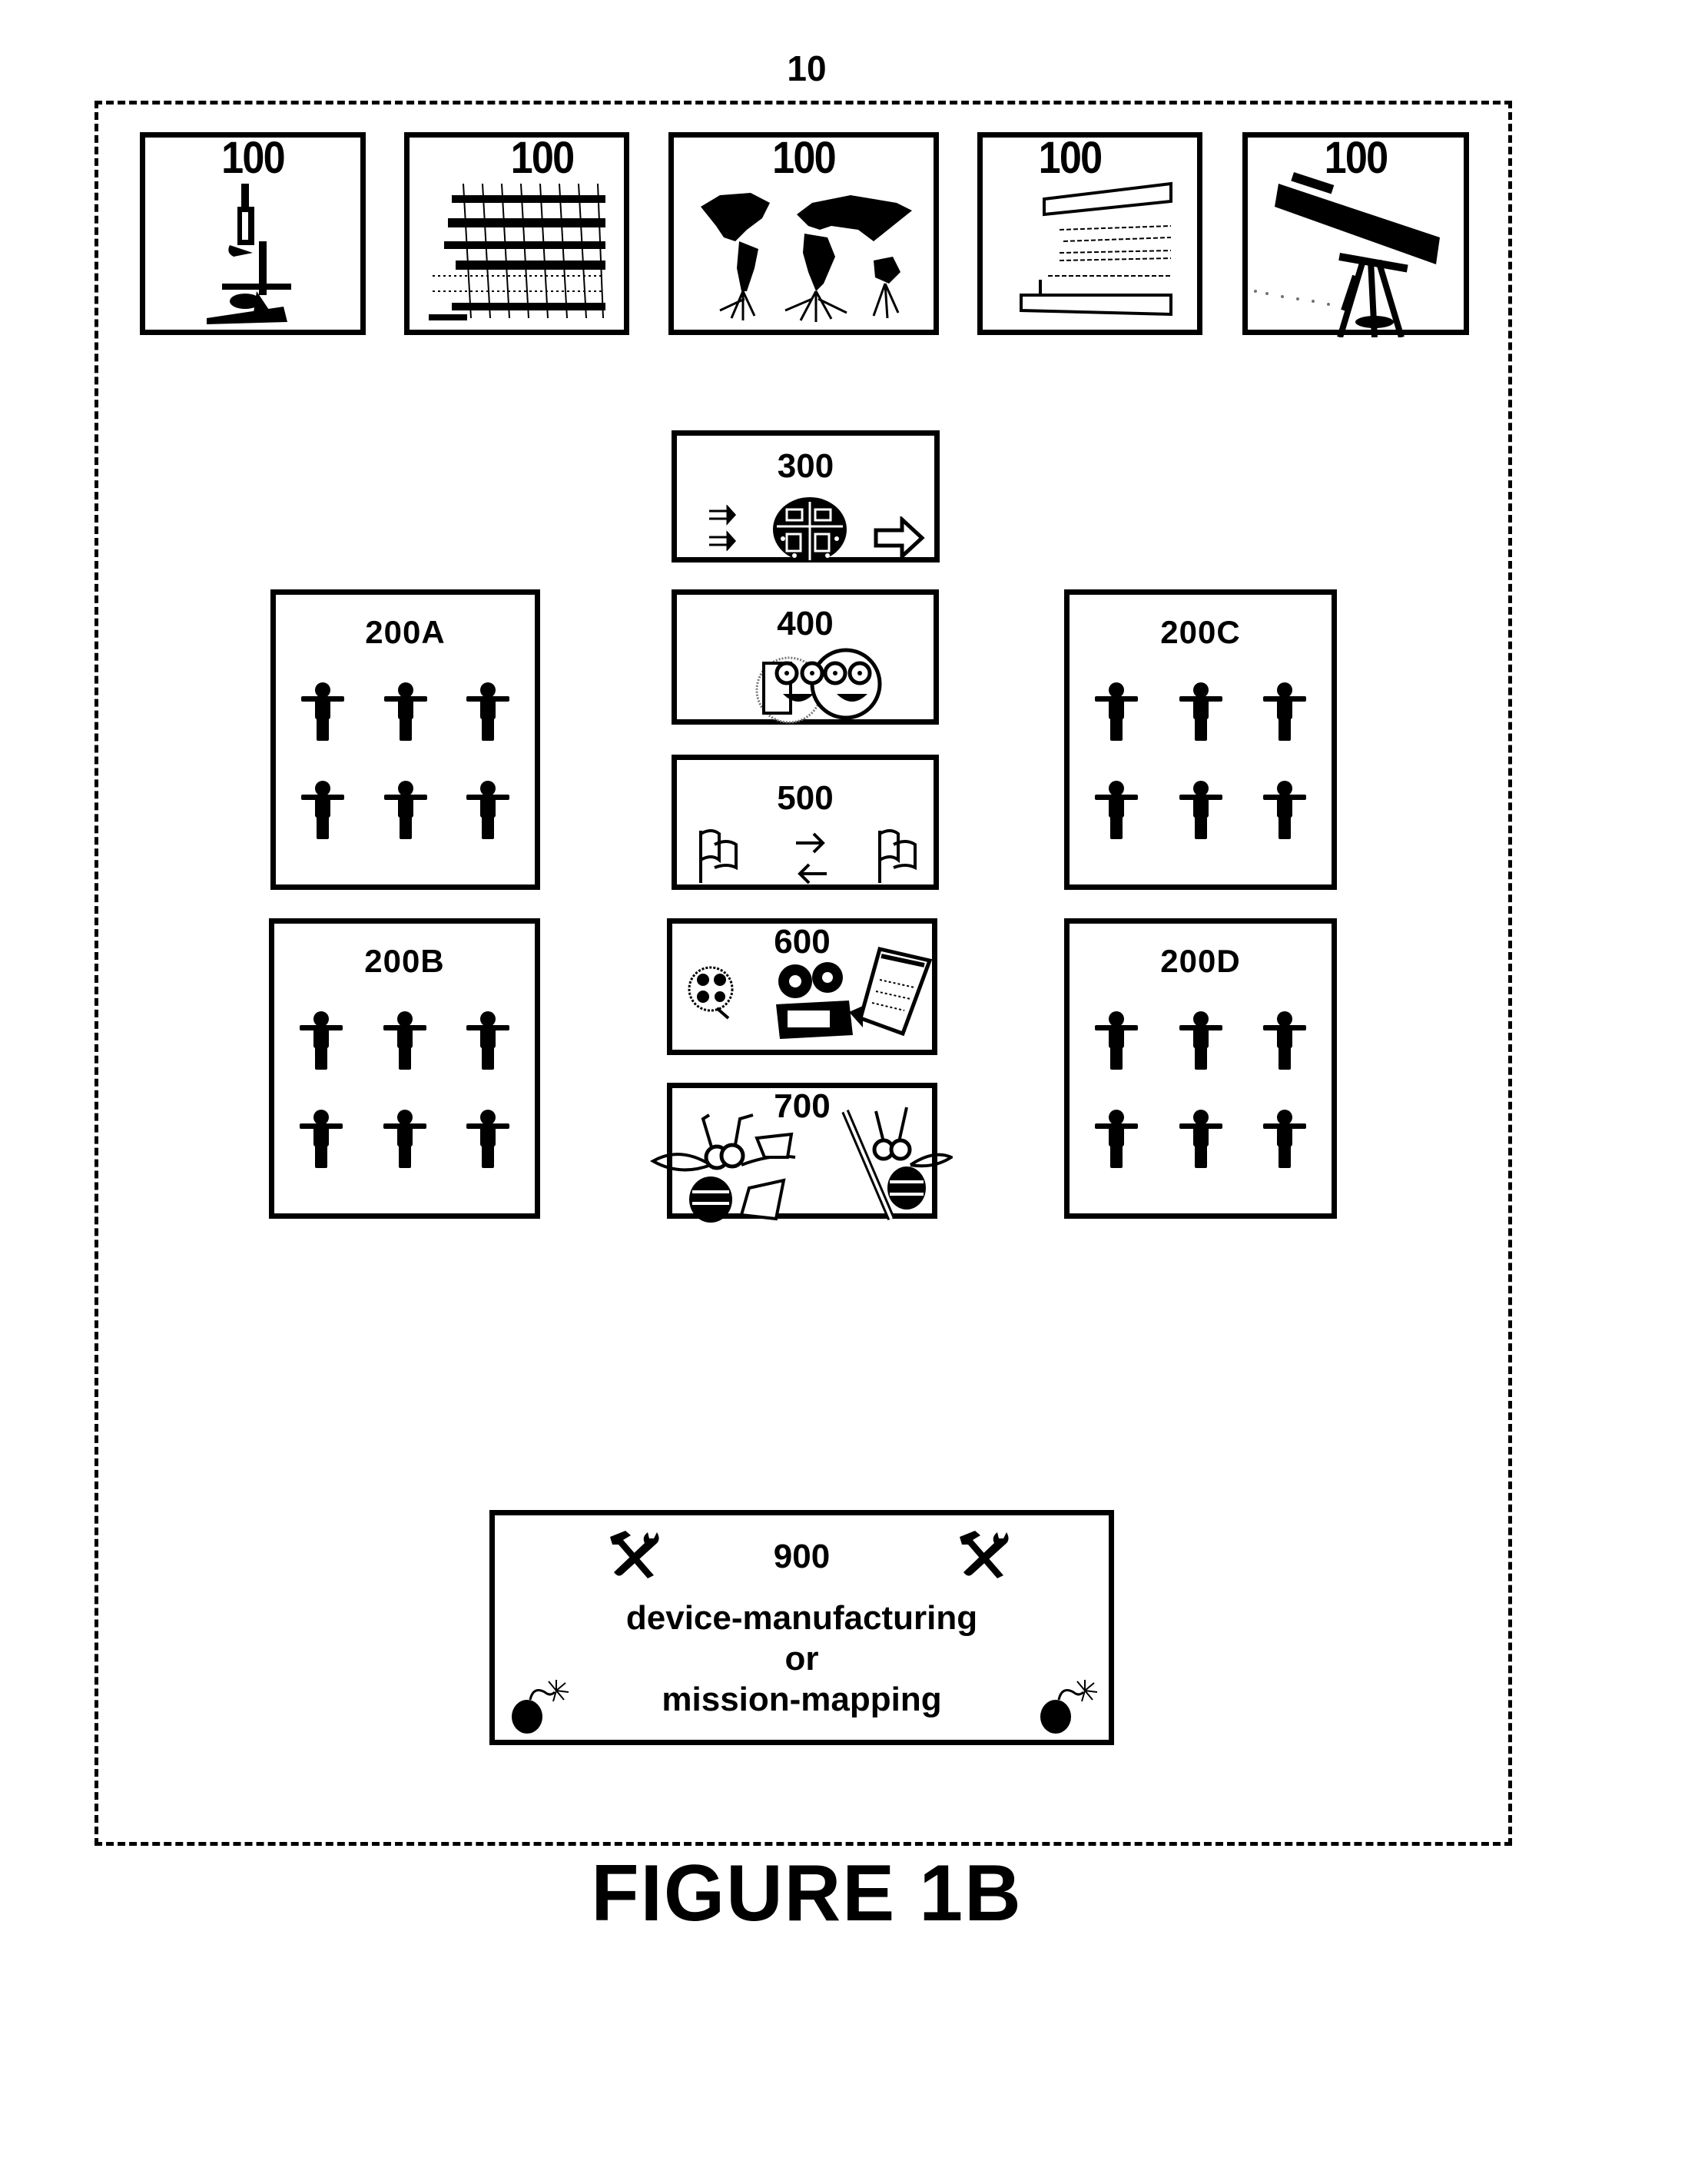 This screenshot has width=1708, height=2177. I want to click on resource-box-sequence: 100, so click(516, 233).